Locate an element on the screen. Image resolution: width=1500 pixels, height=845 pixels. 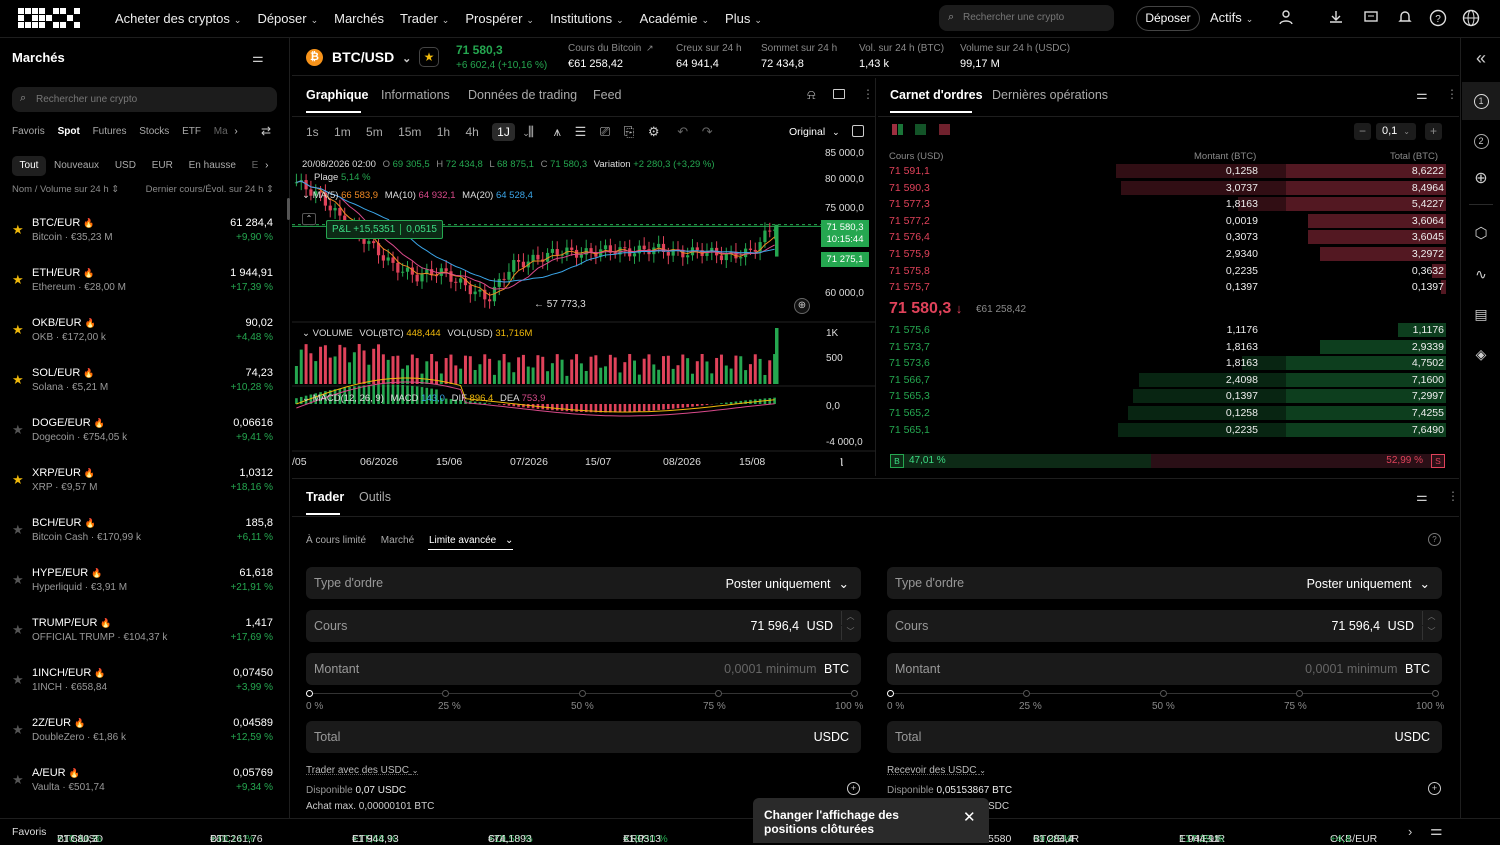
amount-input: Montant0,0001 minimum BTC is located at coordinates (583, 669).